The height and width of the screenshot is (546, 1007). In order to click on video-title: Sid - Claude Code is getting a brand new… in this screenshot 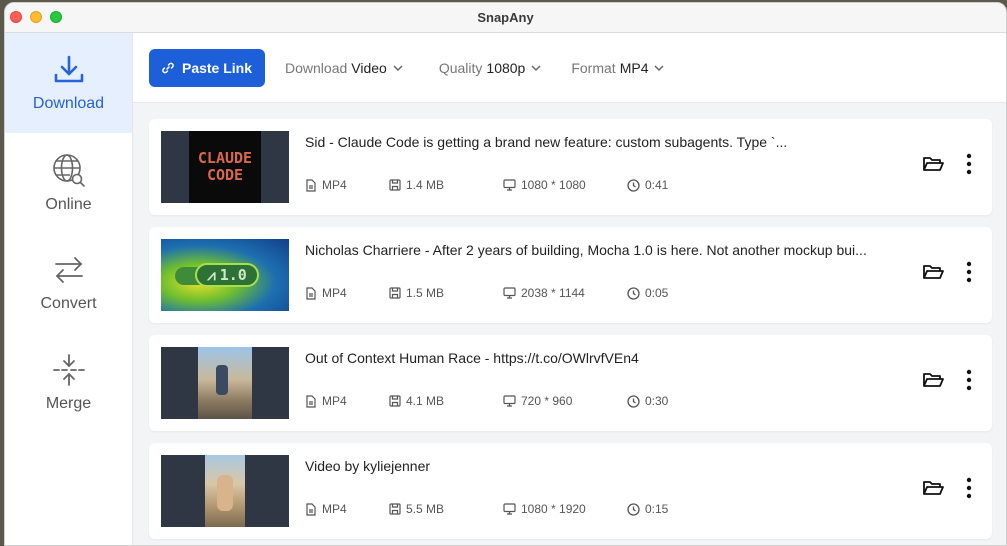, I will do `click(546, 142)`.